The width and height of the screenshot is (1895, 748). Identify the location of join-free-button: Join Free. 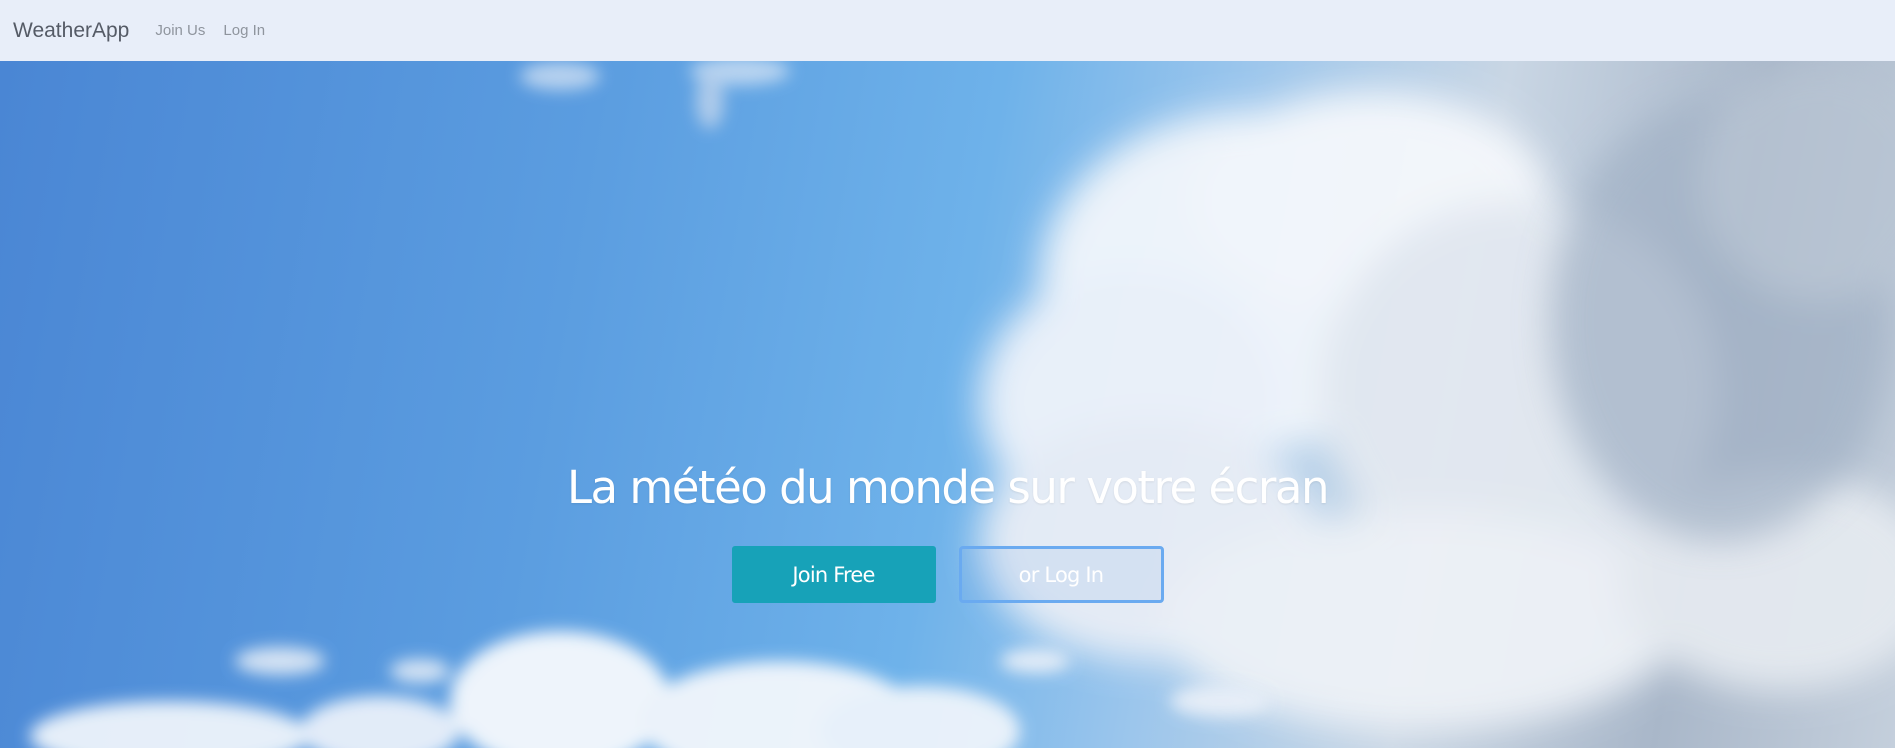
(833, 574).